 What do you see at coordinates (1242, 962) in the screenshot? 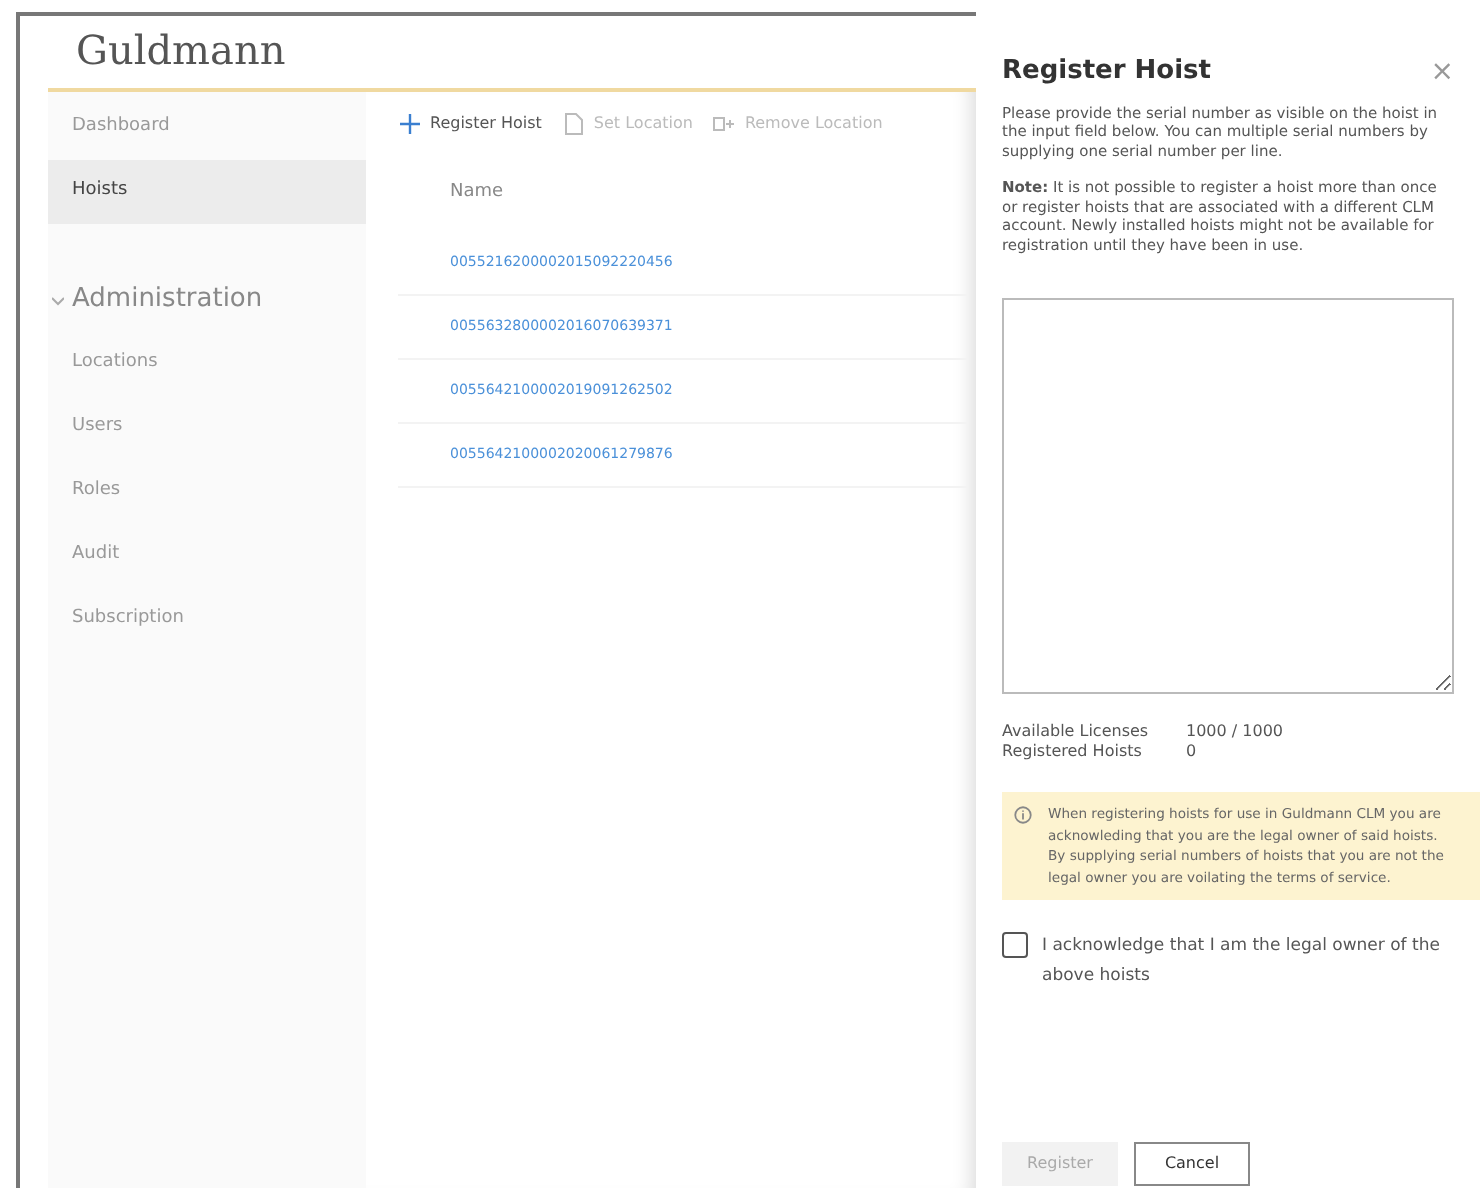
I see `checkbox-label: I acknowledge that I am the legal owner of the above hoists` at bounding box center [1242, 962].